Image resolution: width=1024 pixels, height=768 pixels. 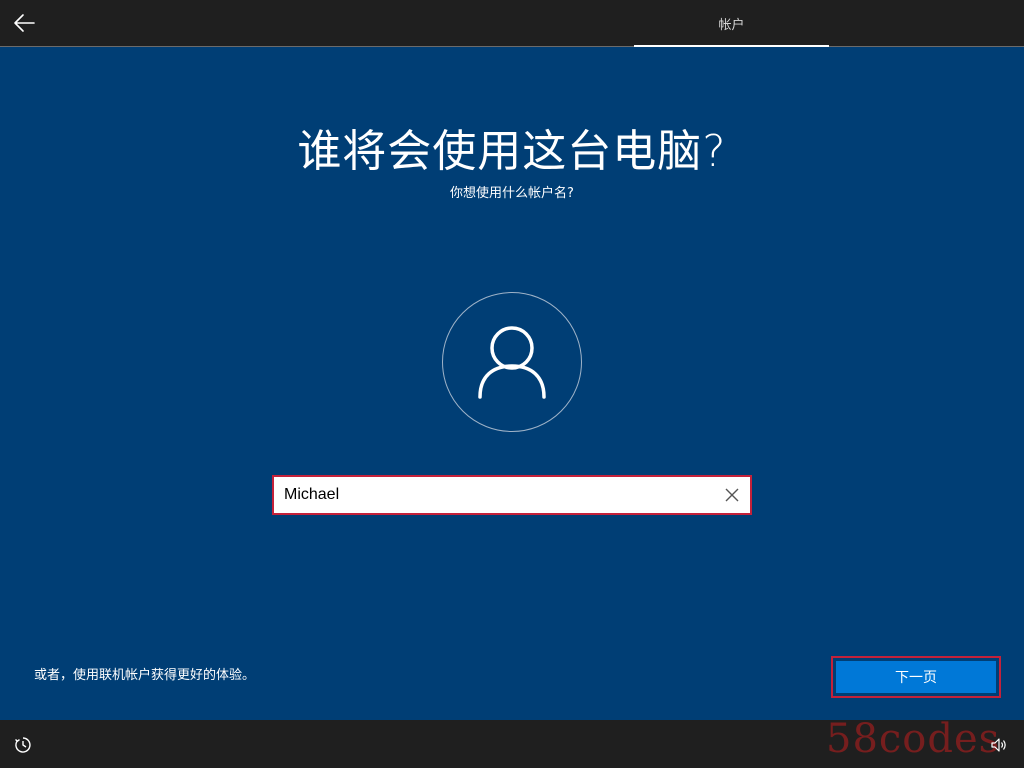 I want to click on next-button-highlight: 下一页, so click(x=916, y=677).